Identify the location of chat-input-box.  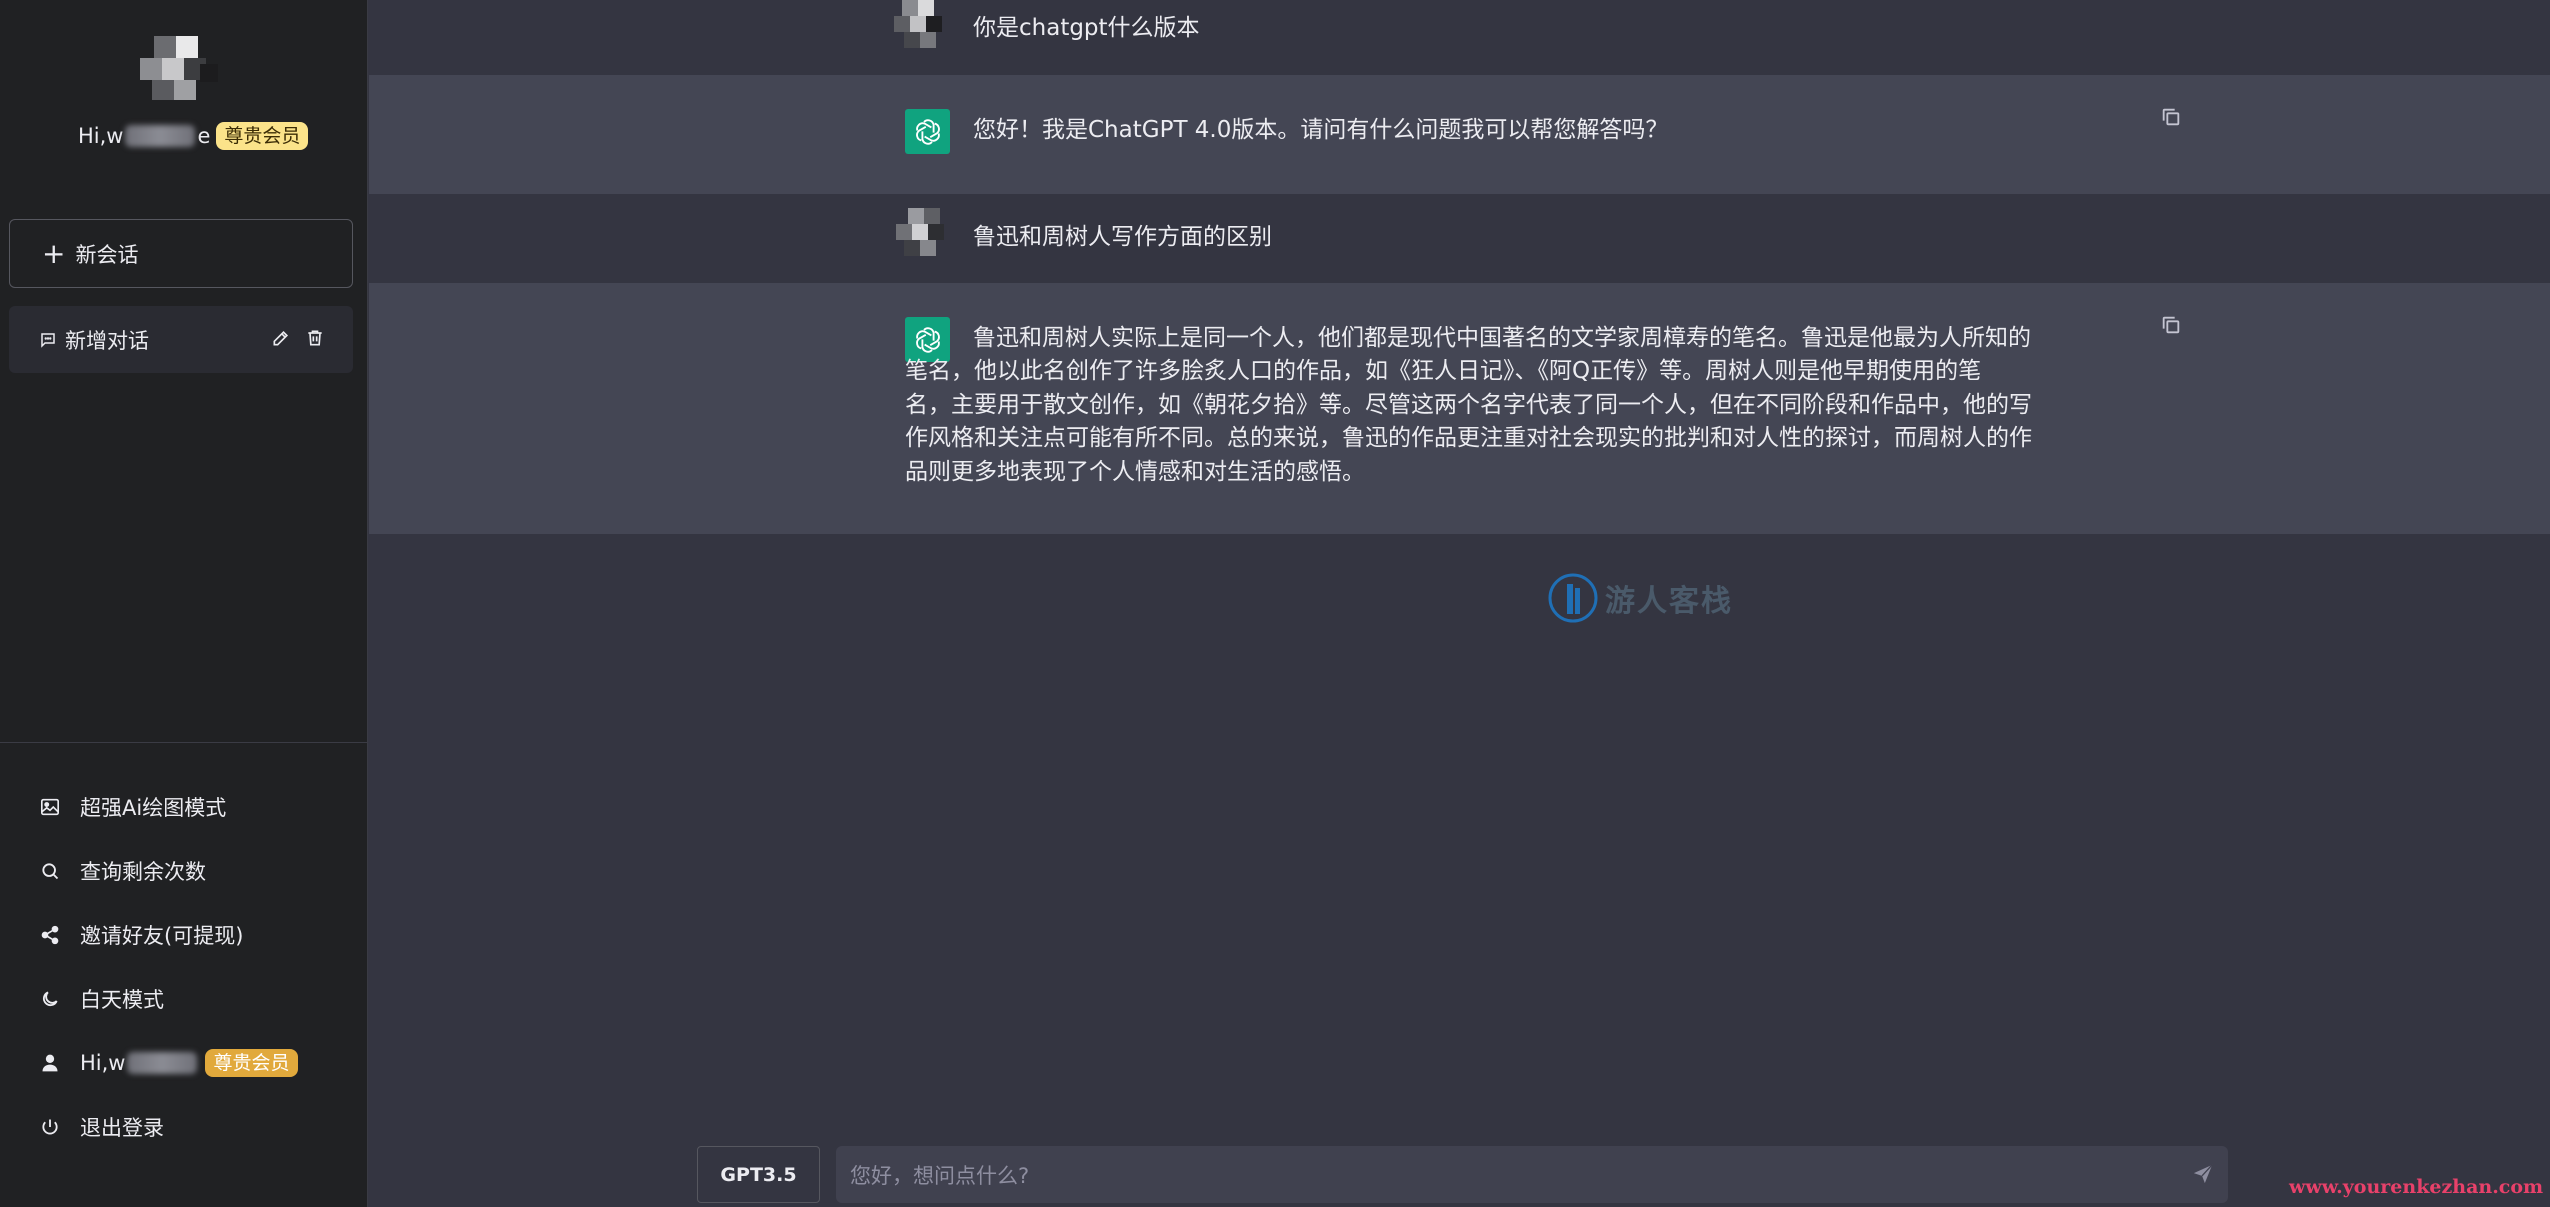
(1532, 1175).